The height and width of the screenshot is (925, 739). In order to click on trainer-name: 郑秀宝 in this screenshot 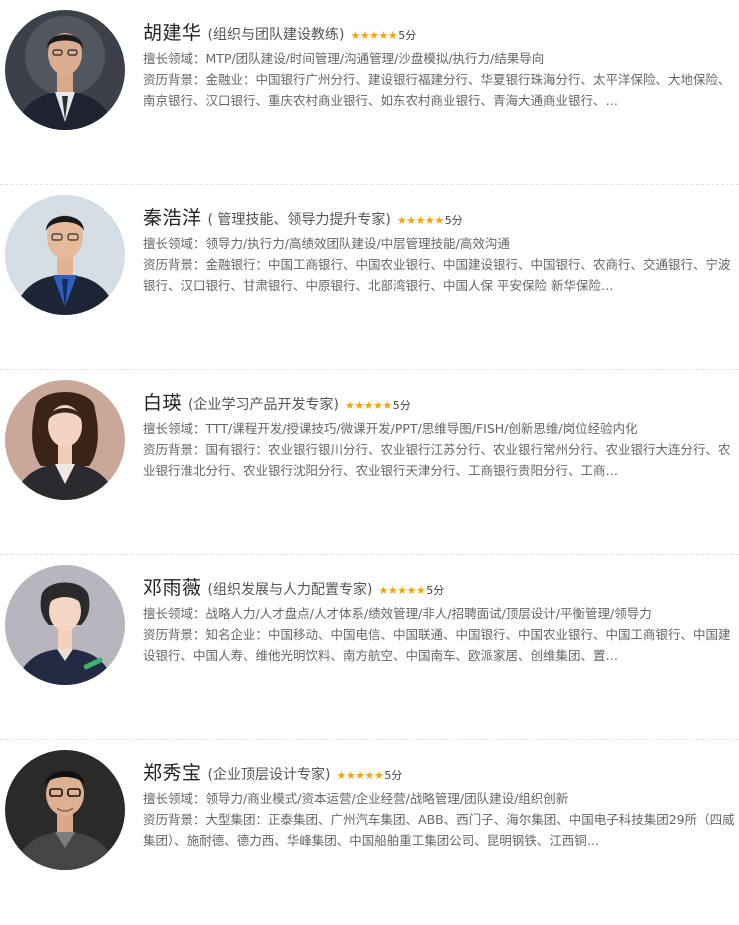, I will do `click(172, 771)`.